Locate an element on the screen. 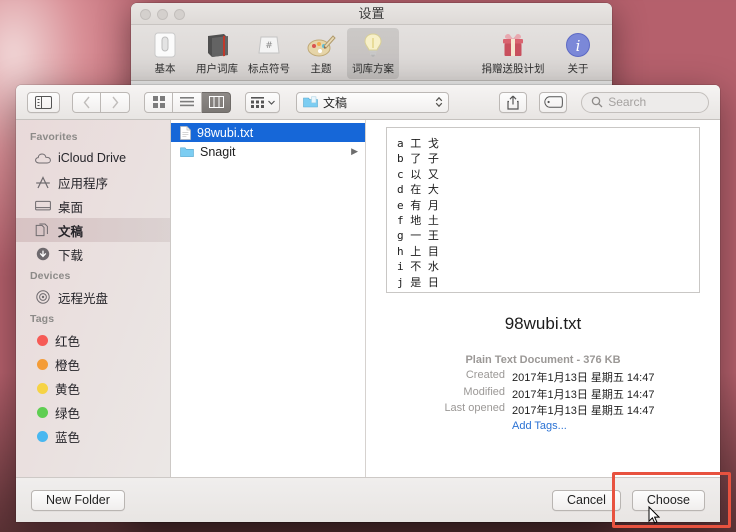 The height and width of the screenshot is (532, 736). metadata-row: Last opened 2017年1月13日 星期五 14:47 is located at coordinates (543, 410).